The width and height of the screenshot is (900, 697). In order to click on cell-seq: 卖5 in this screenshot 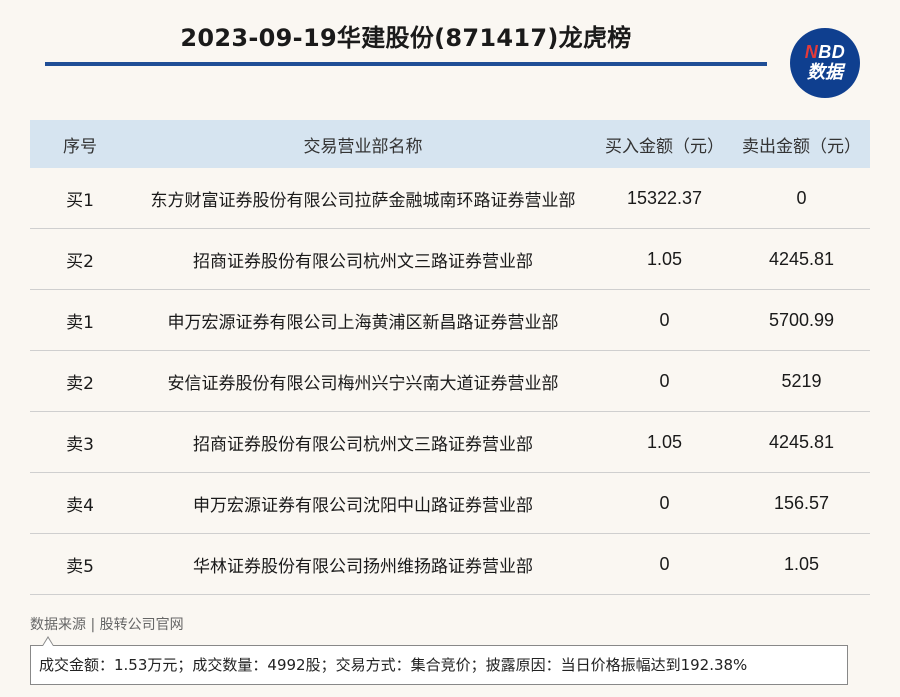, I will do `click(80, 564)`.